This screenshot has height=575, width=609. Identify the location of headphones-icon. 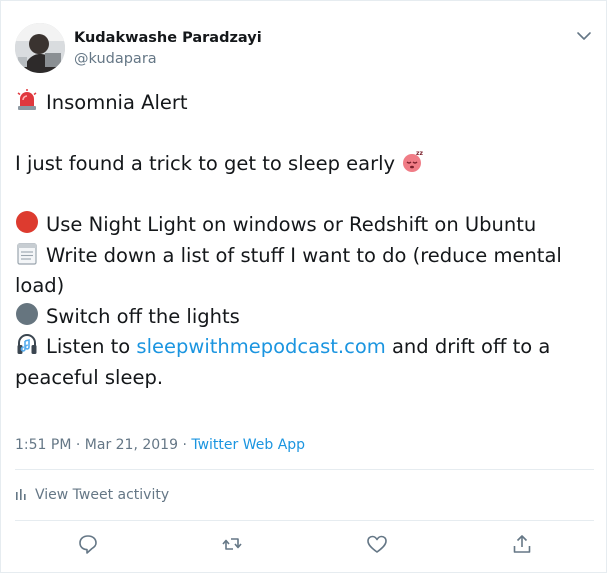
(27, 344).